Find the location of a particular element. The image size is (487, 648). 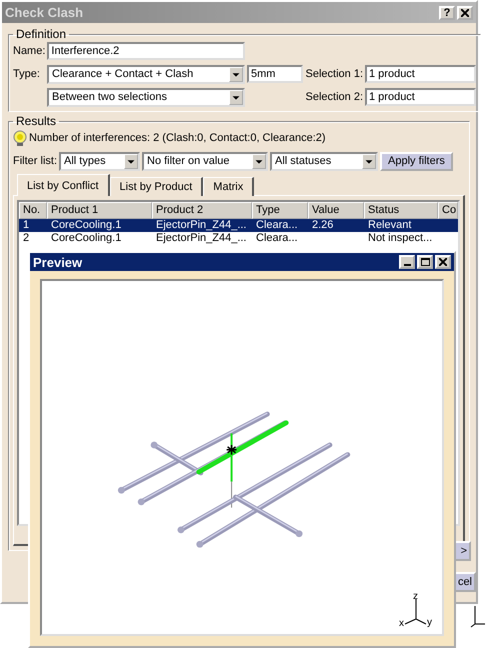

mode-dropdown: Between two selections is located at coordinates (146, 97).